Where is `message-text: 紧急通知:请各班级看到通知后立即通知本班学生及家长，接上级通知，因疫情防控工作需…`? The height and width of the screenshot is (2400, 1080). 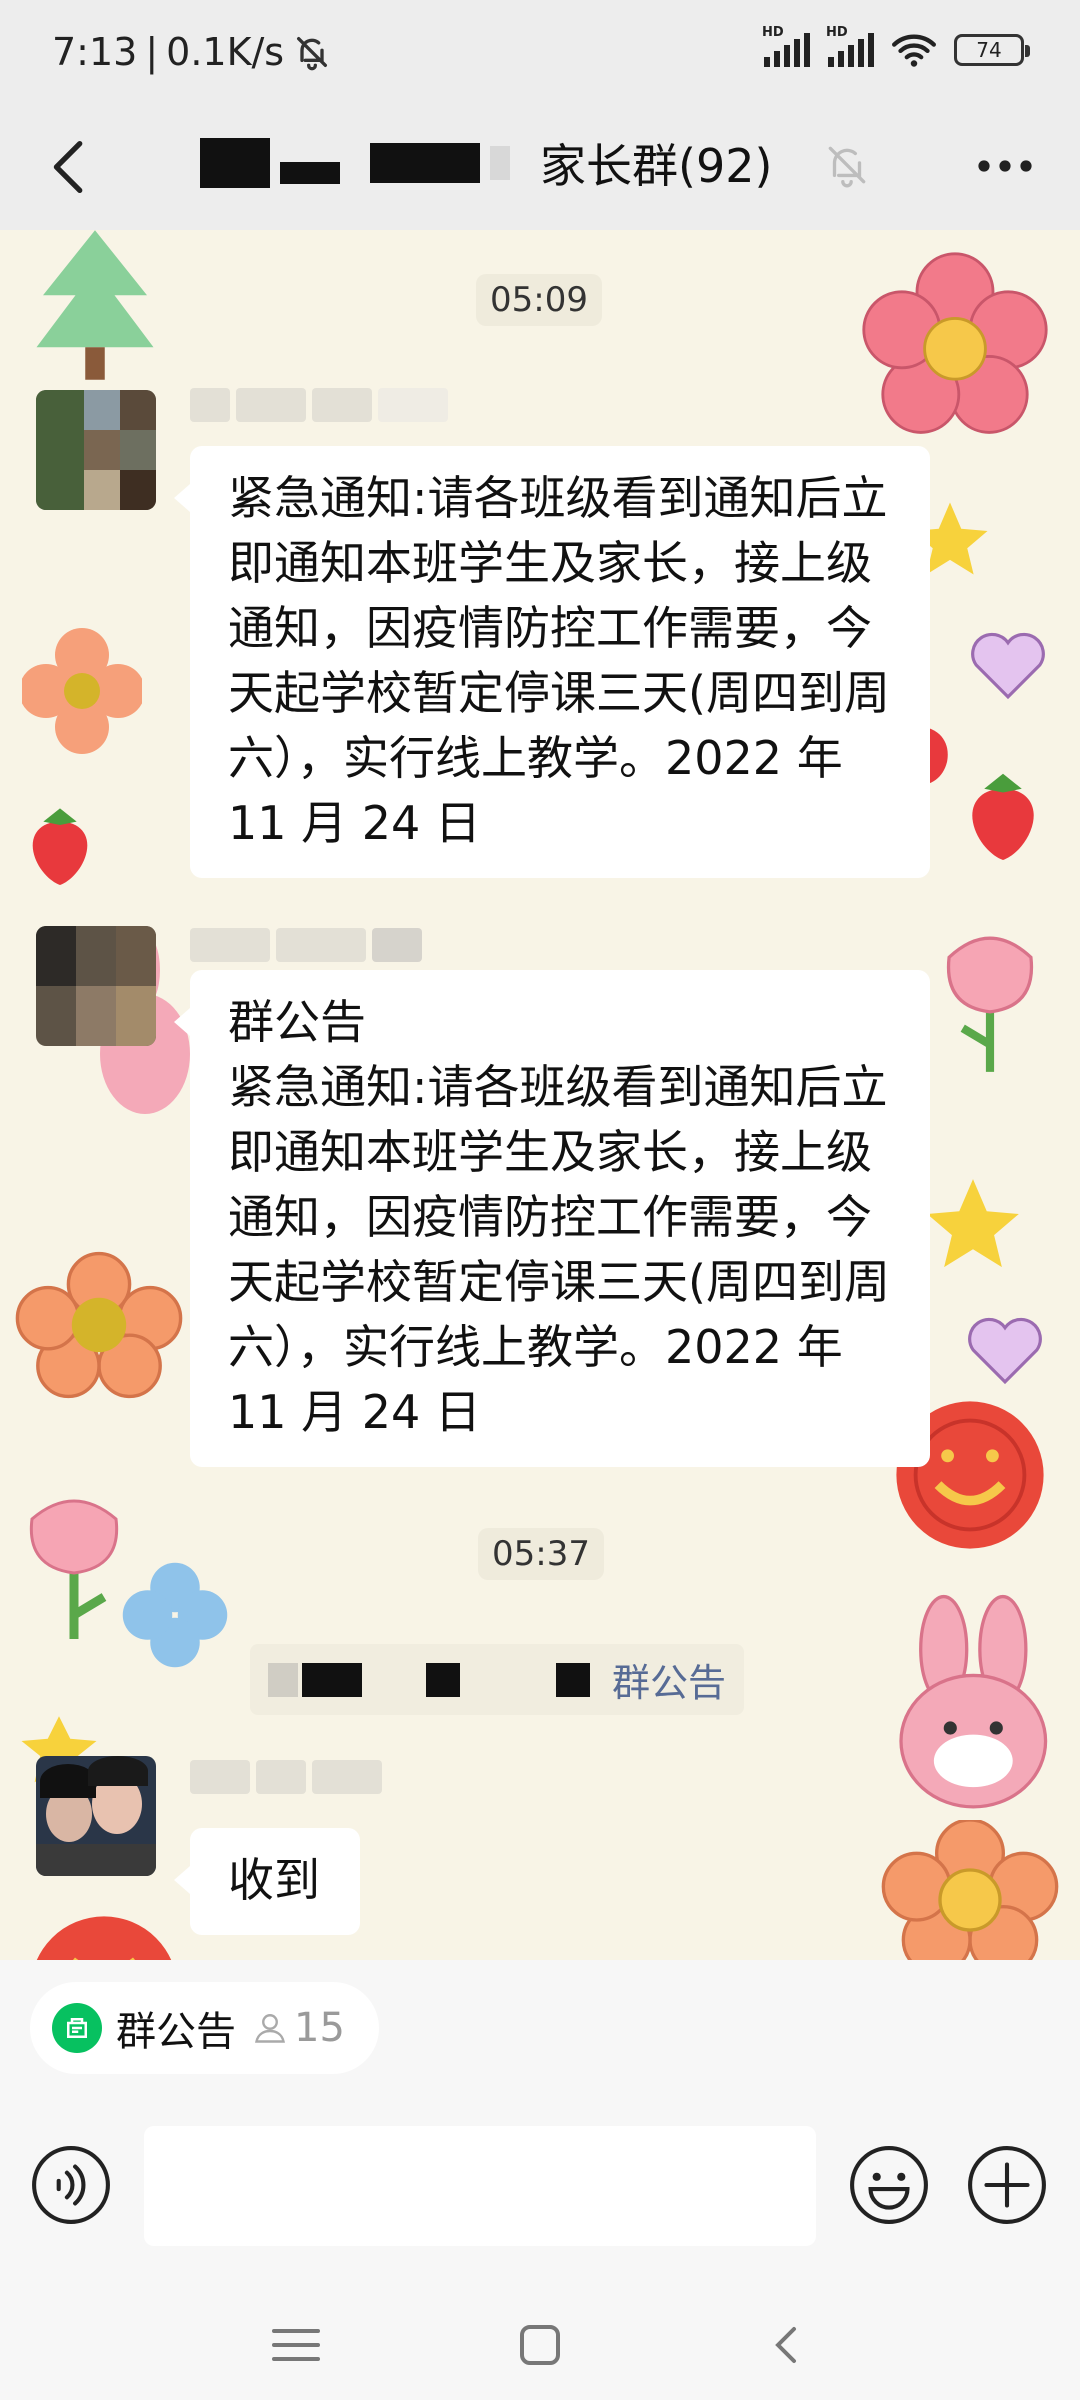
message-text: 紧急通知:请各班级看到通知后立即通知本班学生及家长，接上级通知，因疫情防控工作需… is located at coordinates (559, 660).